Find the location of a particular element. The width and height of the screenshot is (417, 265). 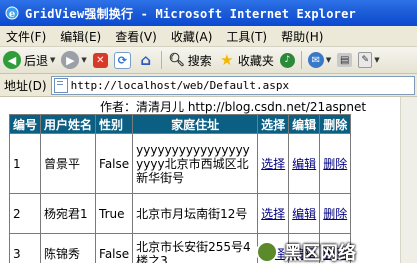

toolbar: ◀ 后退 ▼ ▶ ▼ ✕ ⟳ ⌂ 🔍︎ 搜索 ★ 收藏夹 ♪ ✉ ▼ ▤ ✎ ▼ is located at coordinates (208, 60).